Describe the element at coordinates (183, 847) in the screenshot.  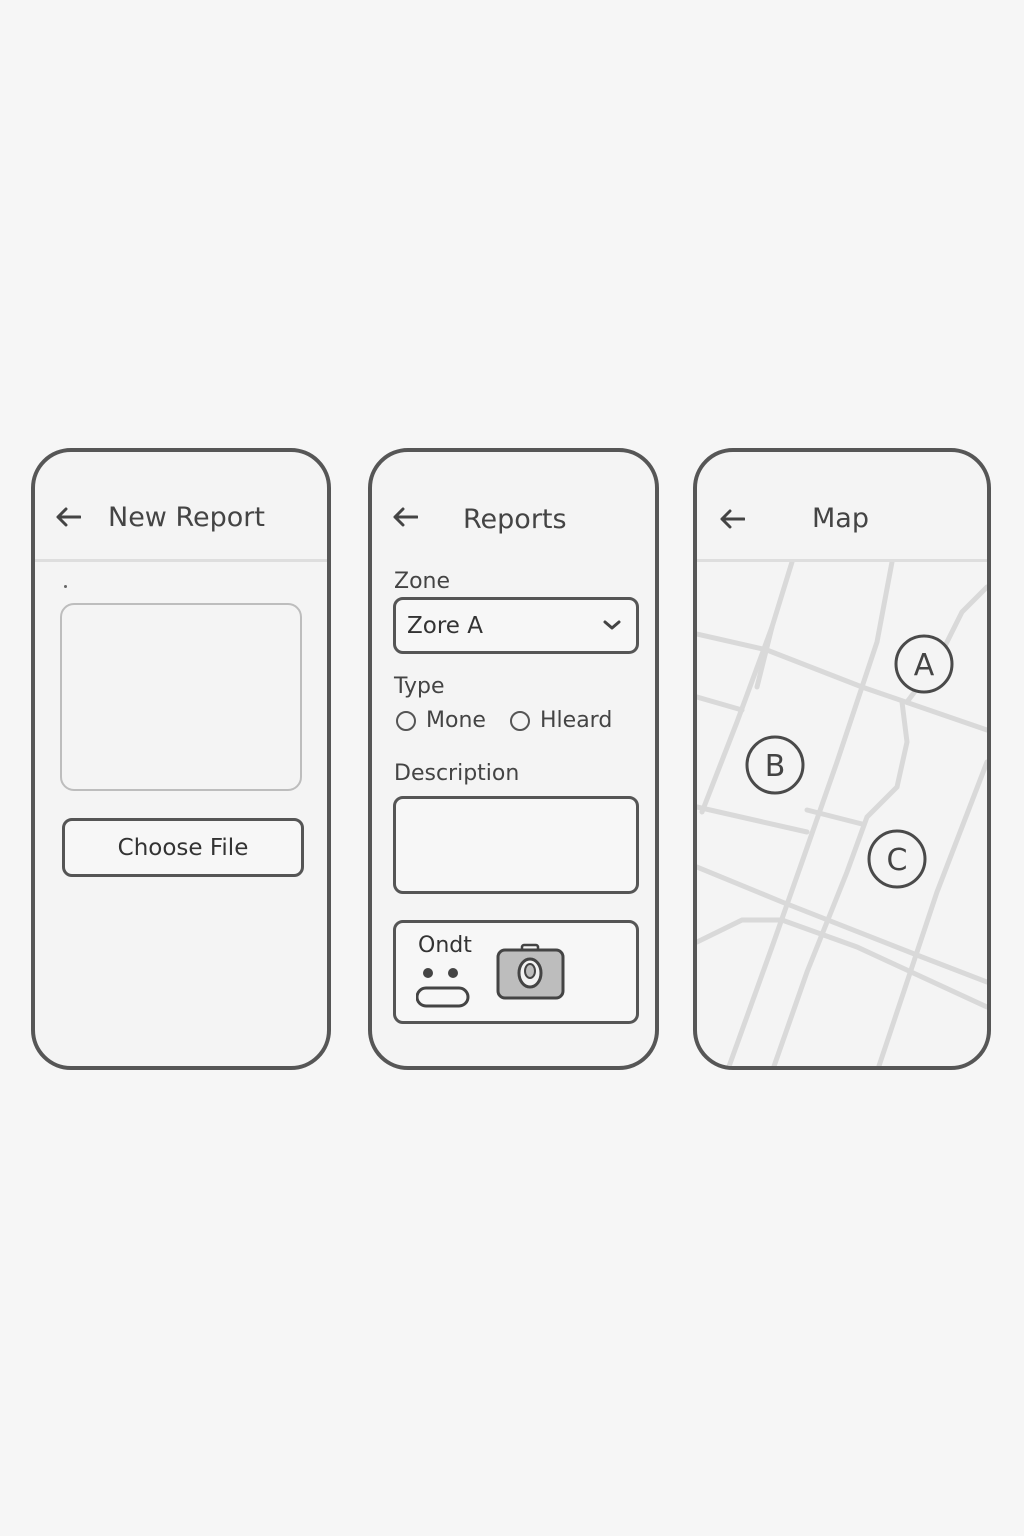
I see `choose-file-button: Choose File` at that location.